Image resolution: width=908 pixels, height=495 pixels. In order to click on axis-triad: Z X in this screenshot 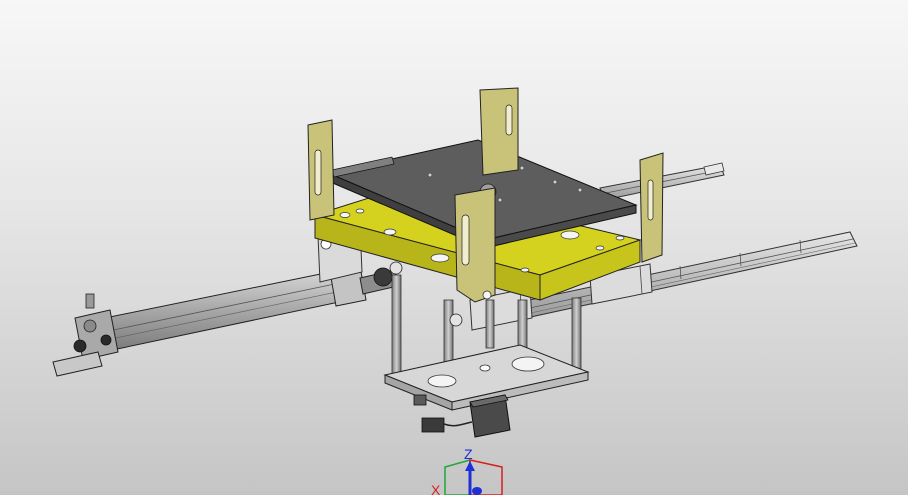, I will do `click(467, 470)`.